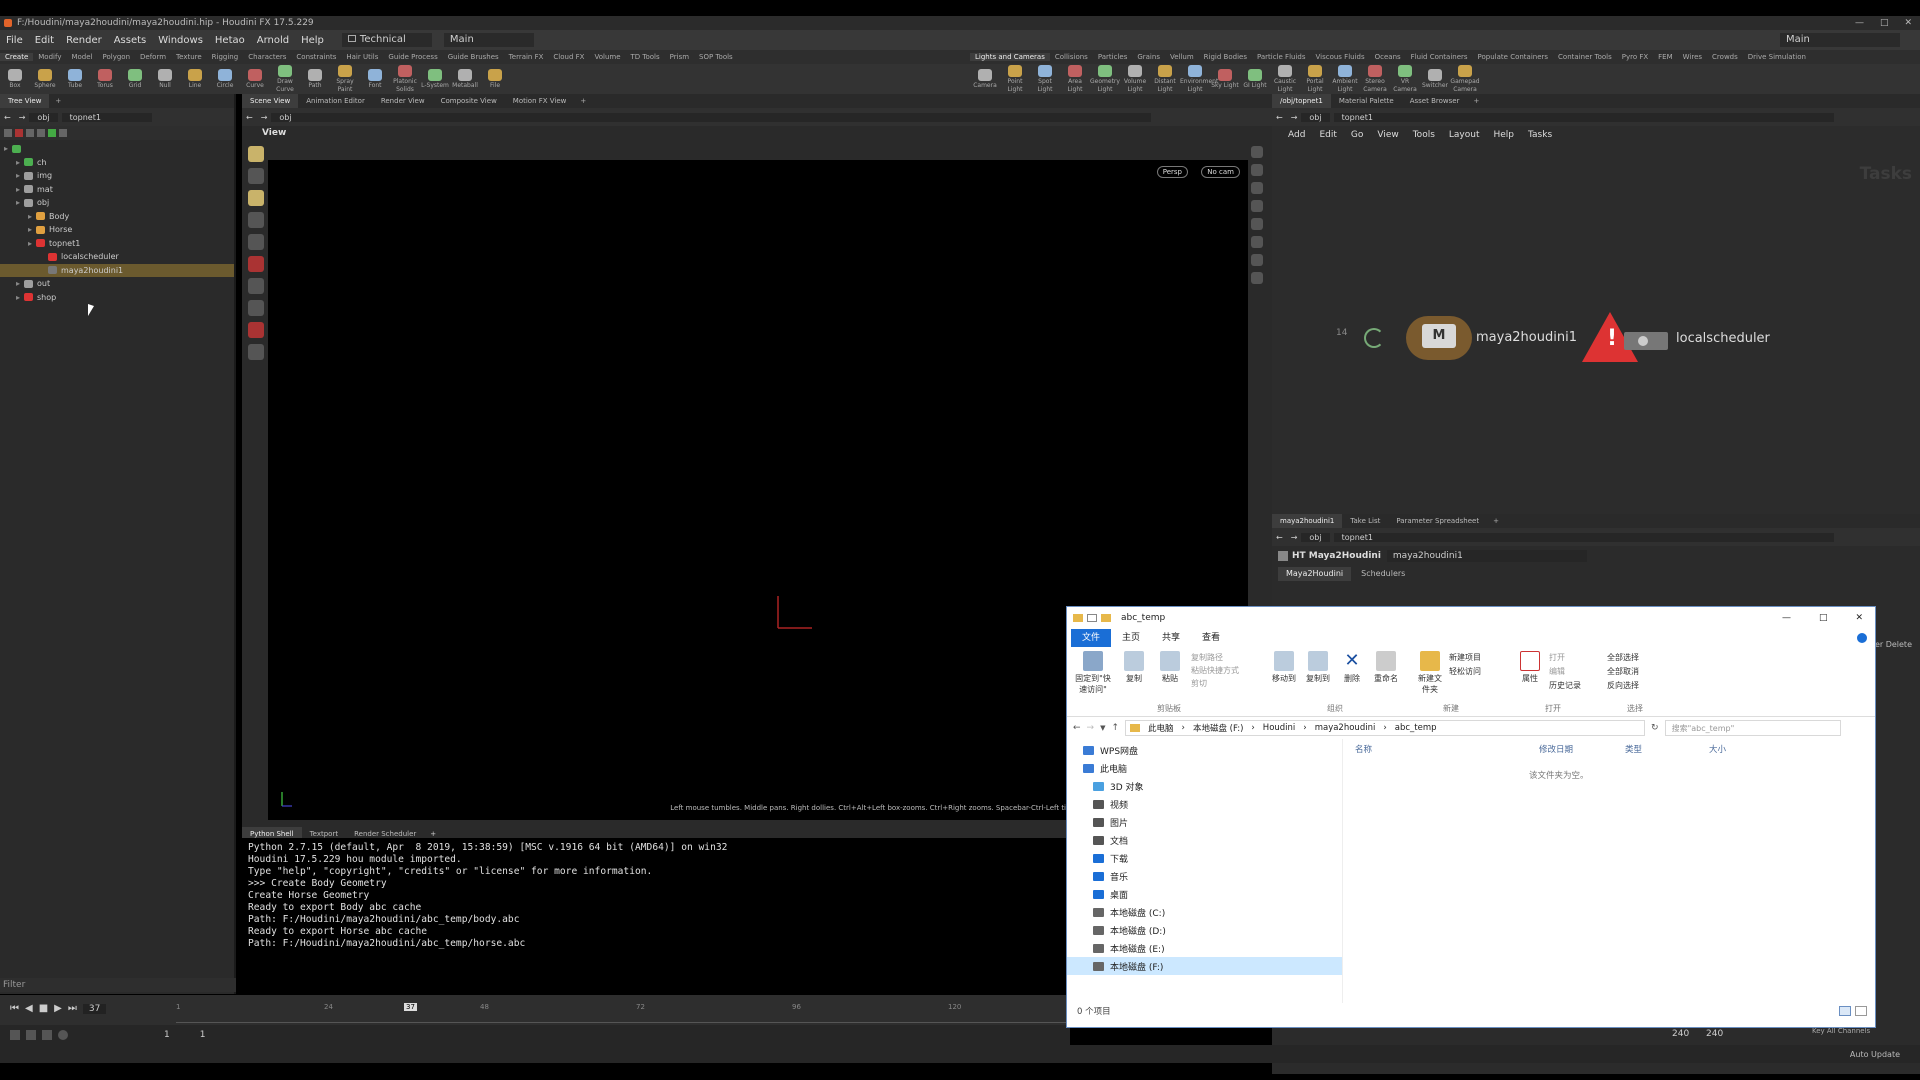 Image resolution: width=1920 pixels, height=1080 pixels. What do you see at coordinates (25, 101) in the screenshot?
I see `tab-tree-view: Tree View` at bounding box center [25, 101].